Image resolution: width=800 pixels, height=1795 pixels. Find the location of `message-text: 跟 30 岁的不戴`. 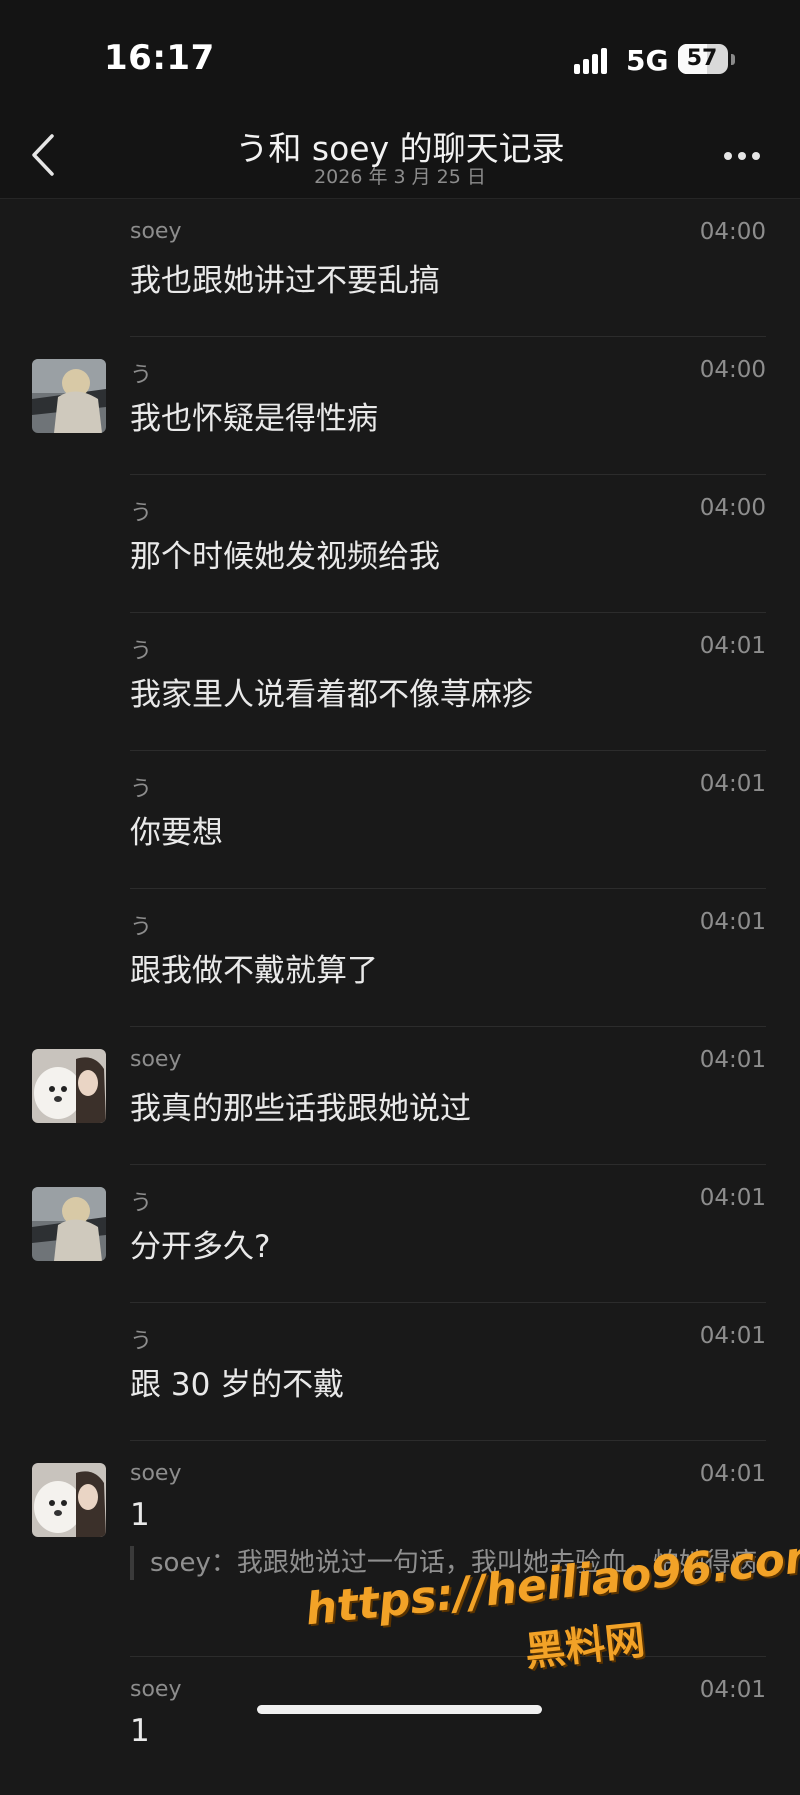

message-text: 跟 30 岁的不戴 is located at coordinates (237, 1385).